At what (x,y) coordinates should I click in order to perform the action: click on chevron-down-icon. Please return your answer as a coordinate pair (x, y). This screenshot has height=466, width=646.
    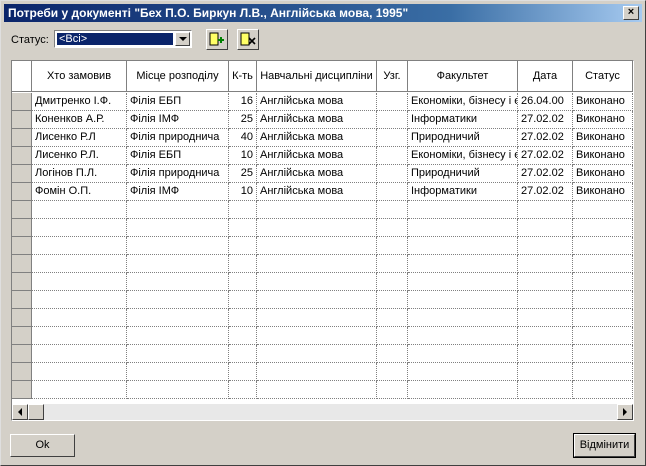
    Looking at the image, I should click on (182, 39).